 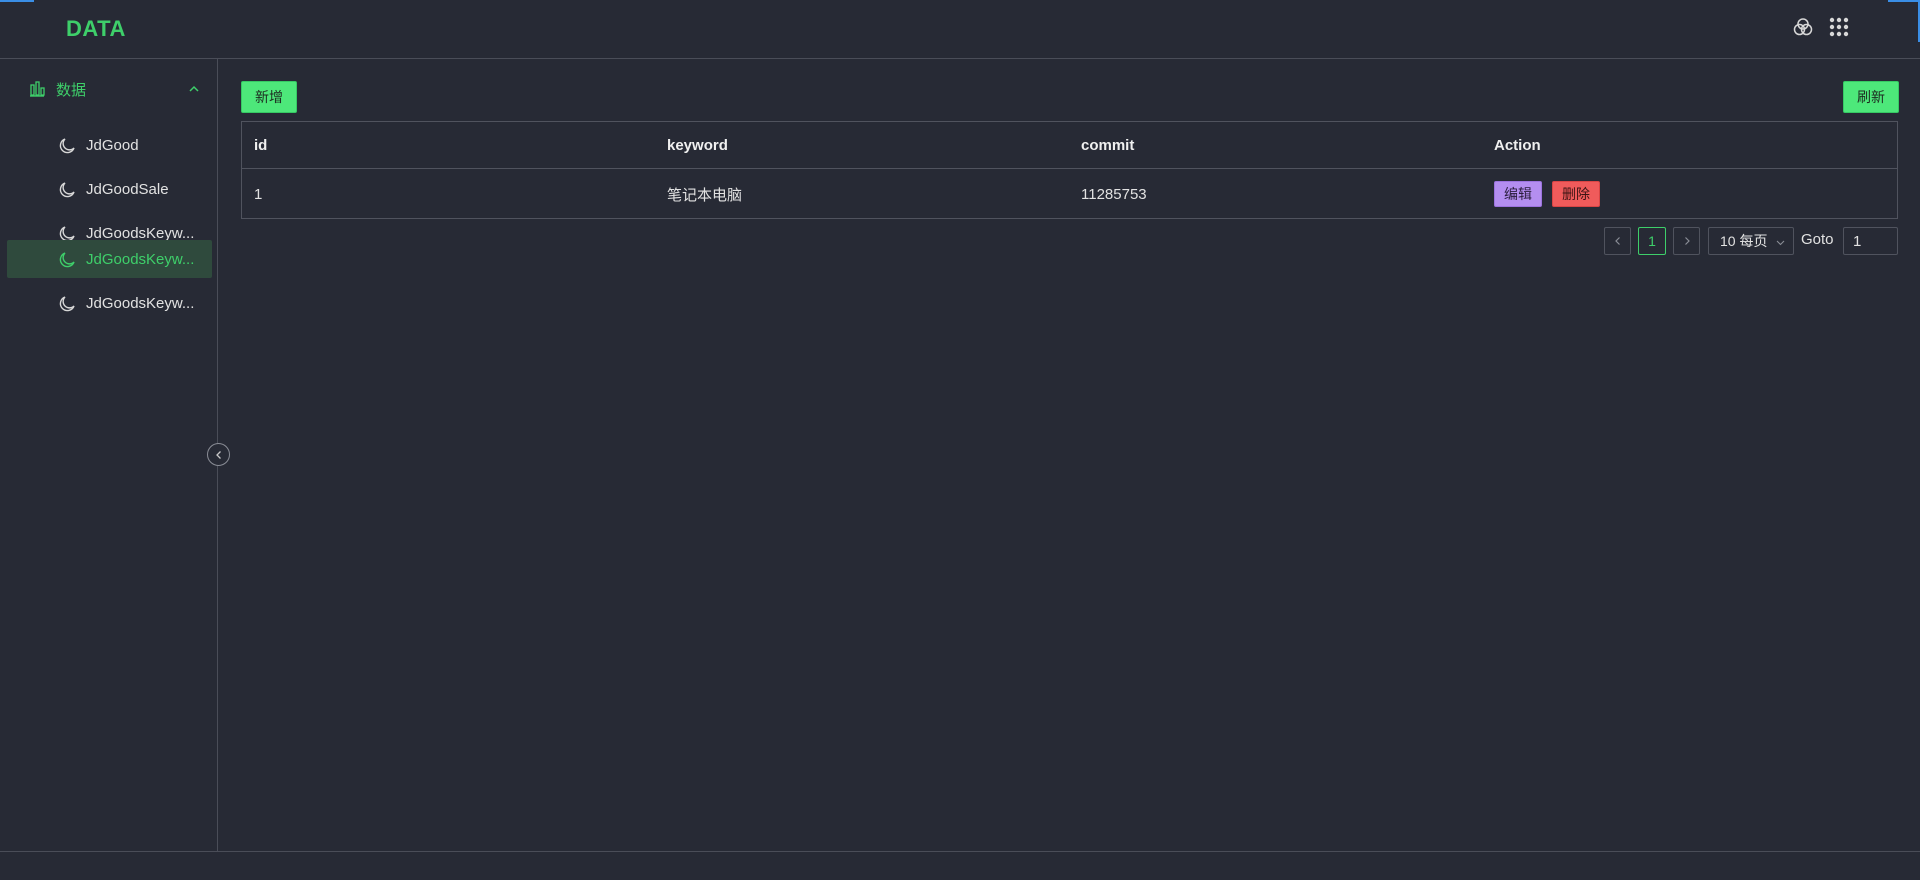 What do you see at coordinates (96, 29) in the screenshot?
I see `app-logo: DATA` at bounding box center [96, 29].